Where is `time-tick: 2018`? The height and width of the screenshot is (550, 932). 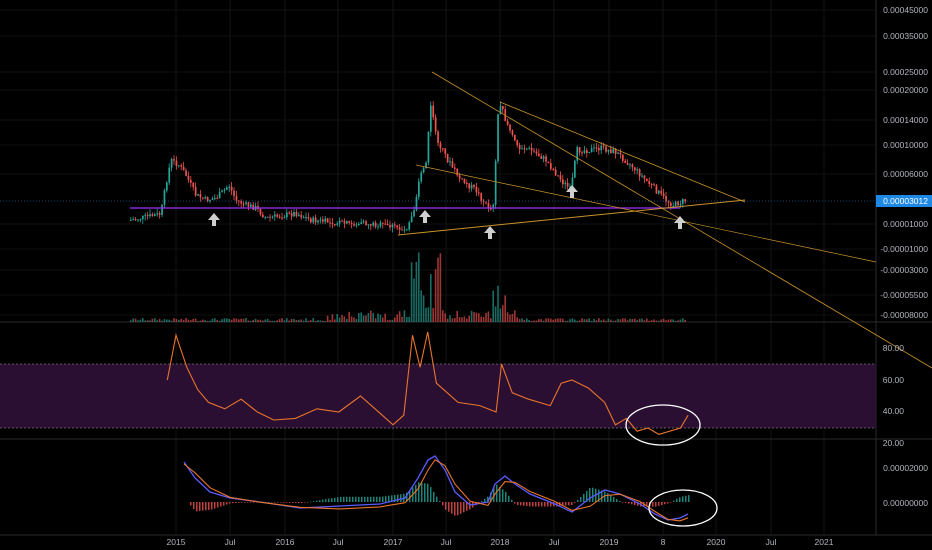 time-tick: 2018 is located at coordinates (500, 542).